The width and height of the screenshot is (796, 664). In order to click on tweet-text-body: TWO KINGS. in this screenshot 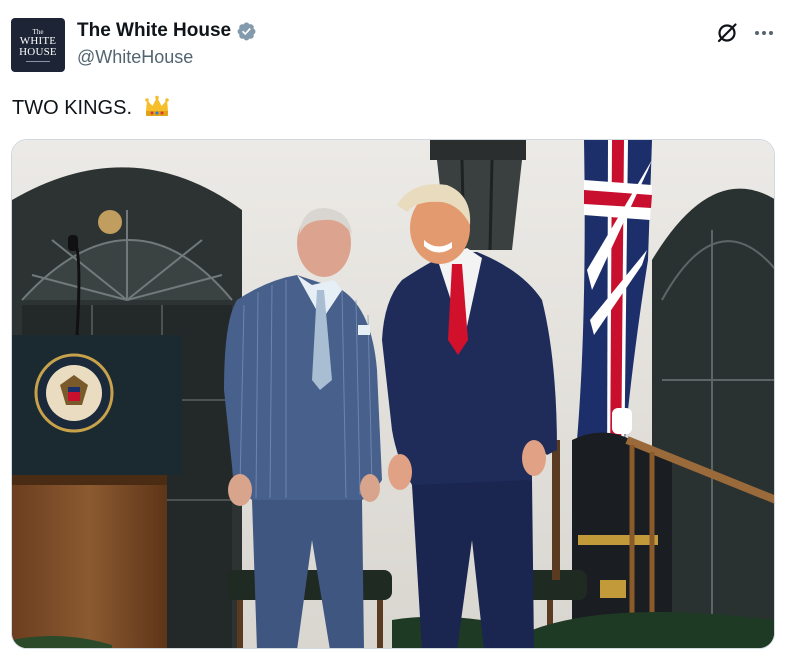, I will do `click(72, 108)`.